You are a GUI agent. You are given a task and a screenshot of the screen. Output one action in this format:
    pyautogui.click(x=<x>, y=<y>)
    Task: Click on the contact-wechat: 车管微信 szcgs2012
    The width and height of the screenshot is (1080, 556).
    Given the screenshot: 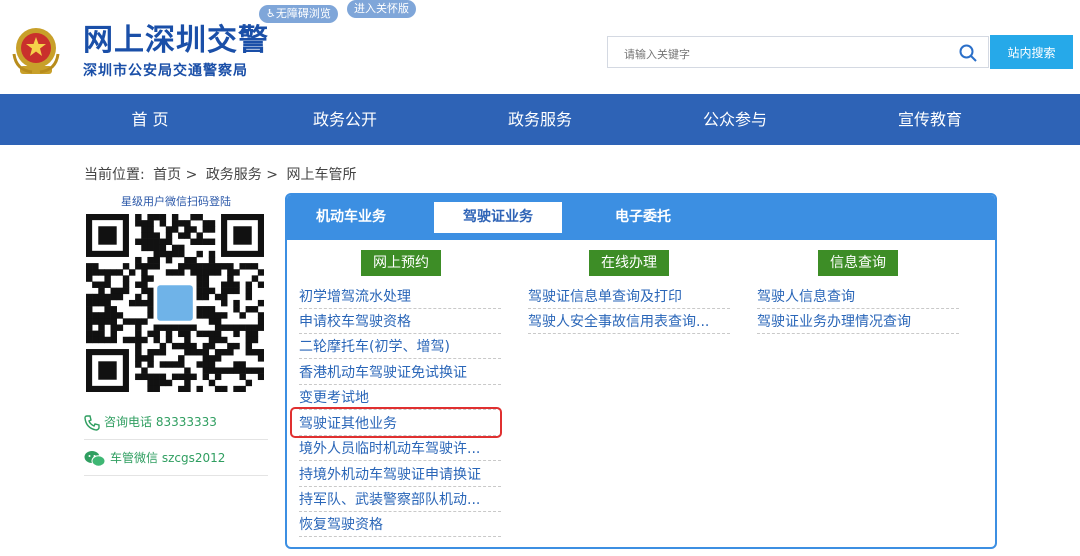 What is the action you would take?
    pyautogui.click(x=176, y=458)
    